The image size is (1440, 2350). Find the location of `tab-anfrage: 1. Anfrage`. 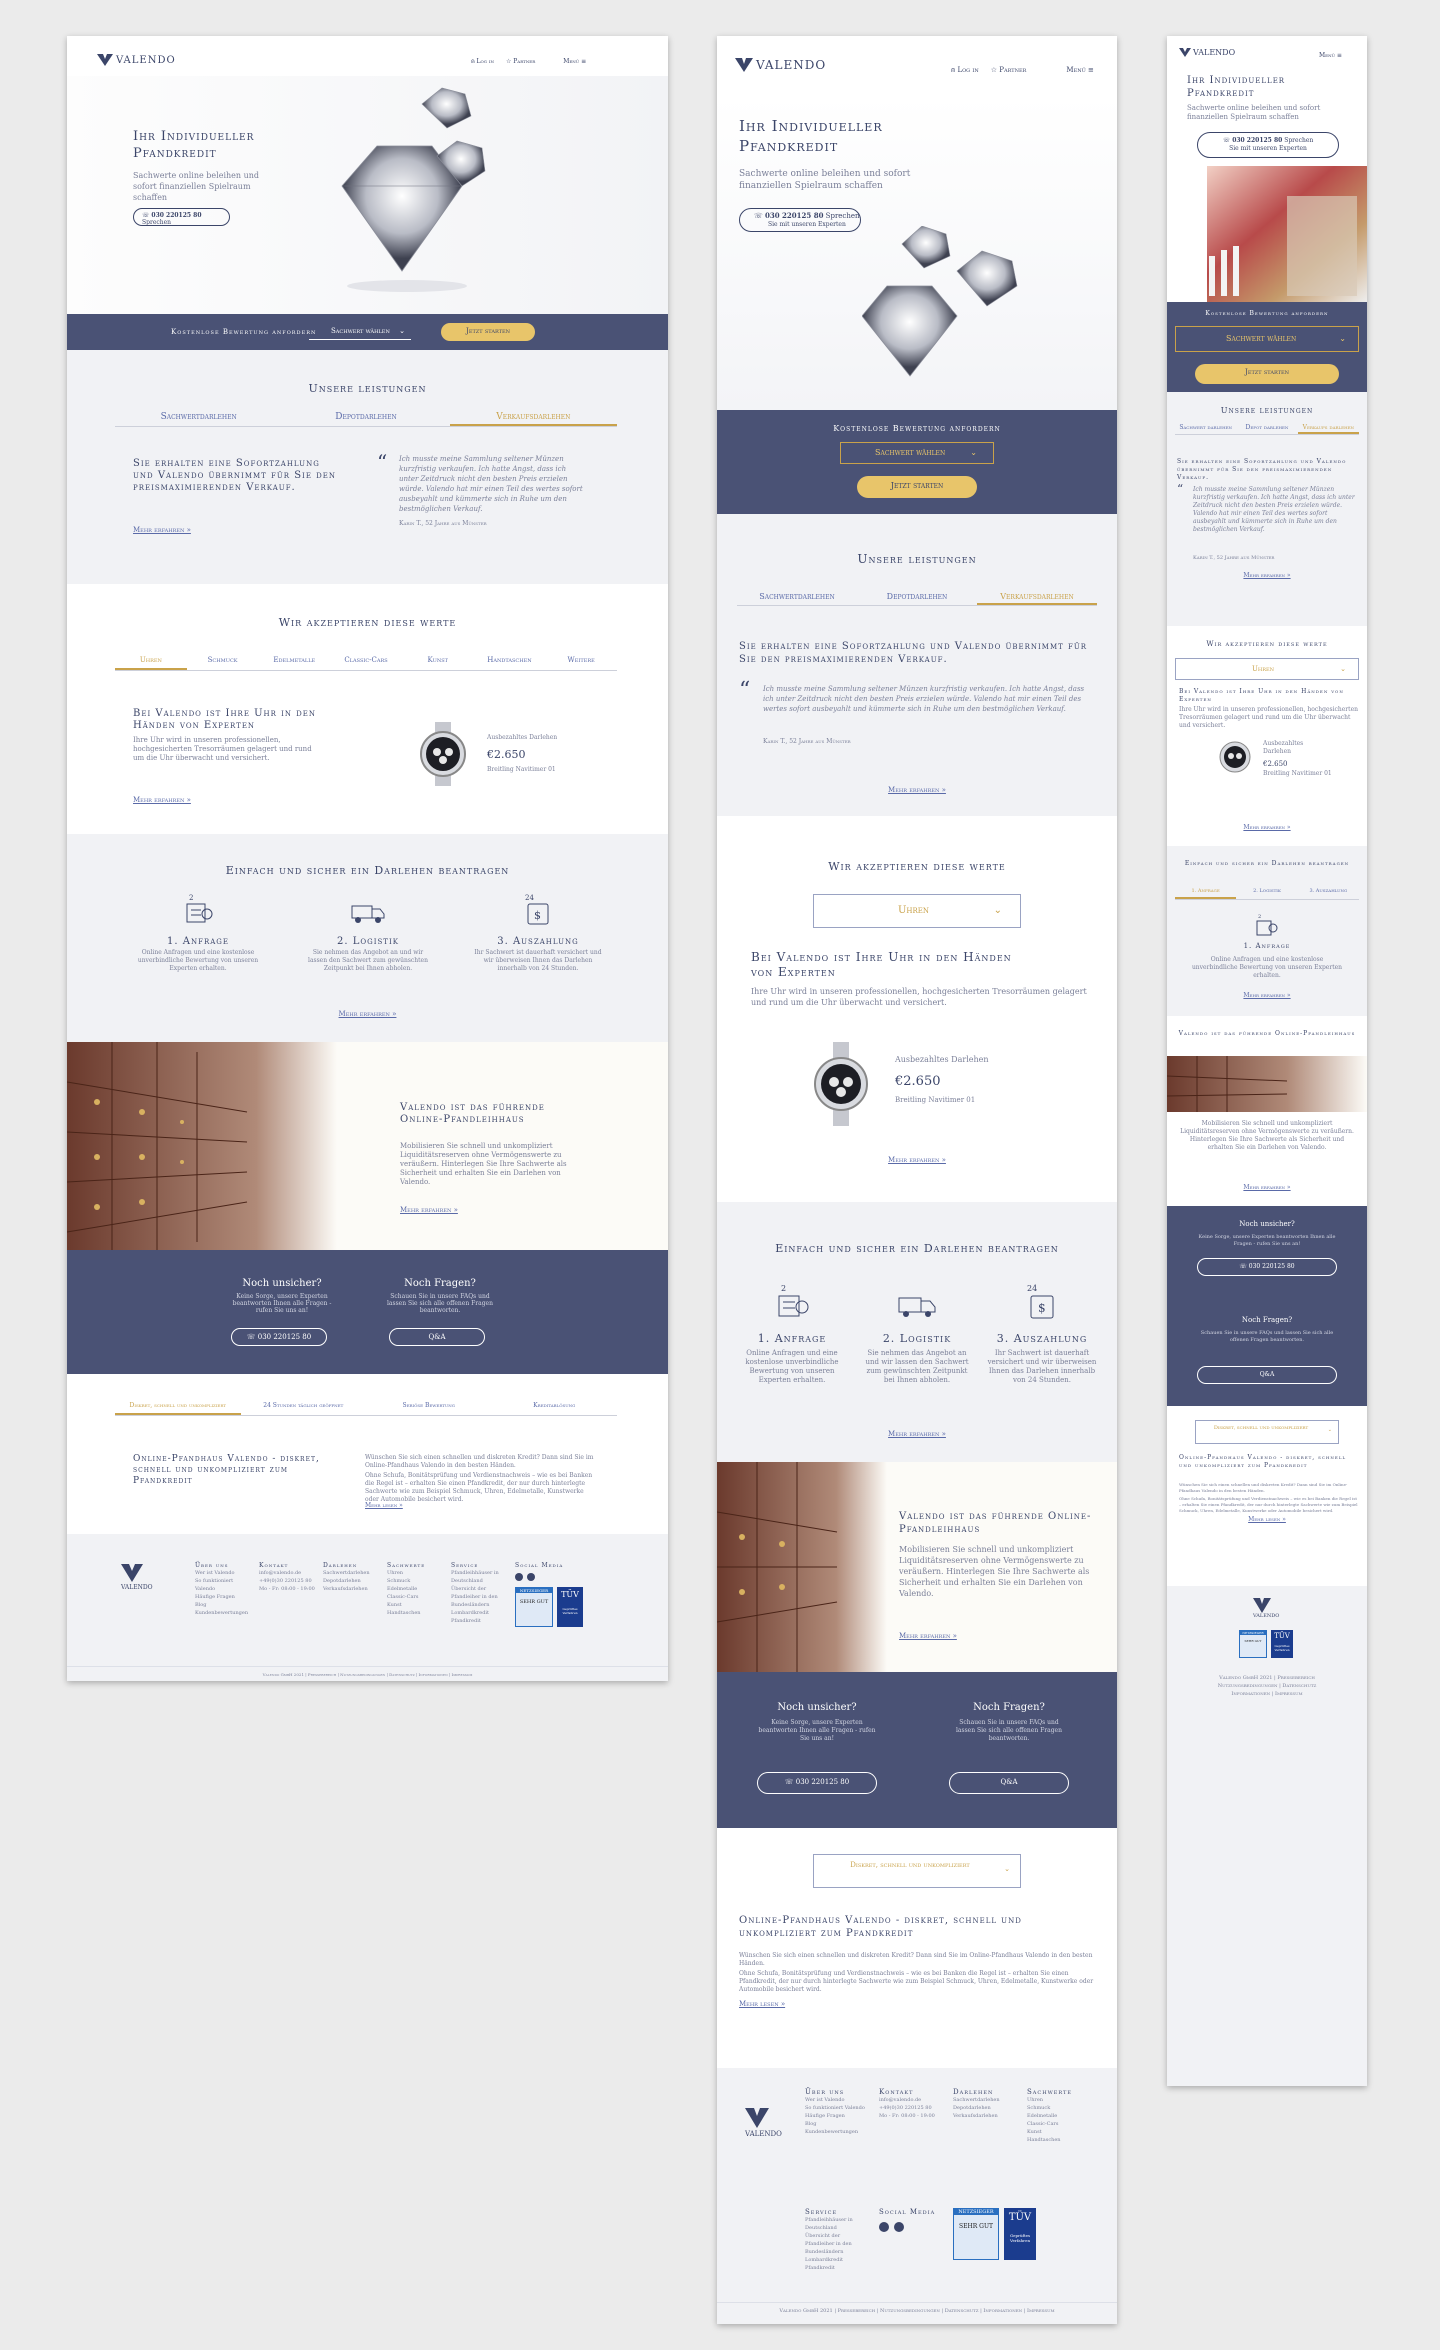

tab-anfrage: 1. Anfrage is located at coordinates (1206, 893).